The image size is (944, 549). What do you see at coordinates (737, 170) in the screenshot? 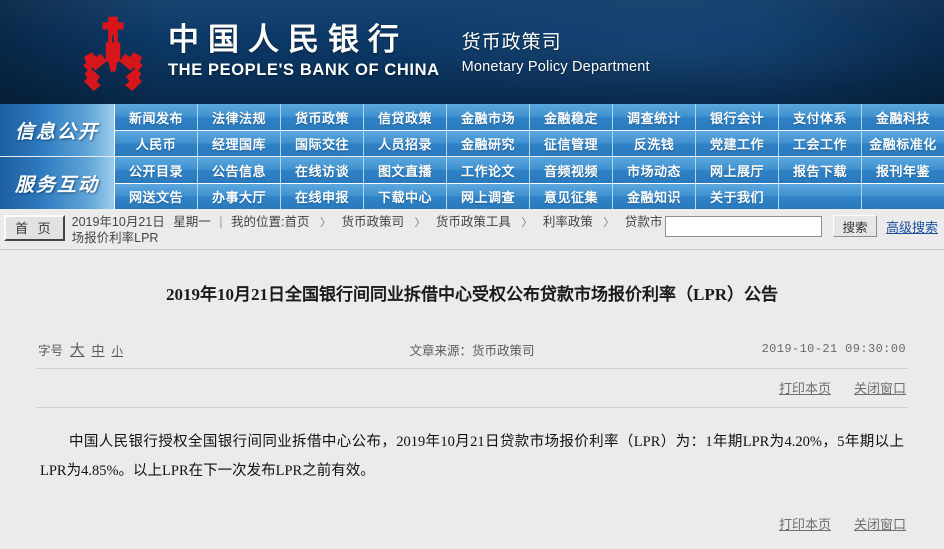
I see `nav-item-online-exhibition: 网上展厅` at bounding box center [737, 170].